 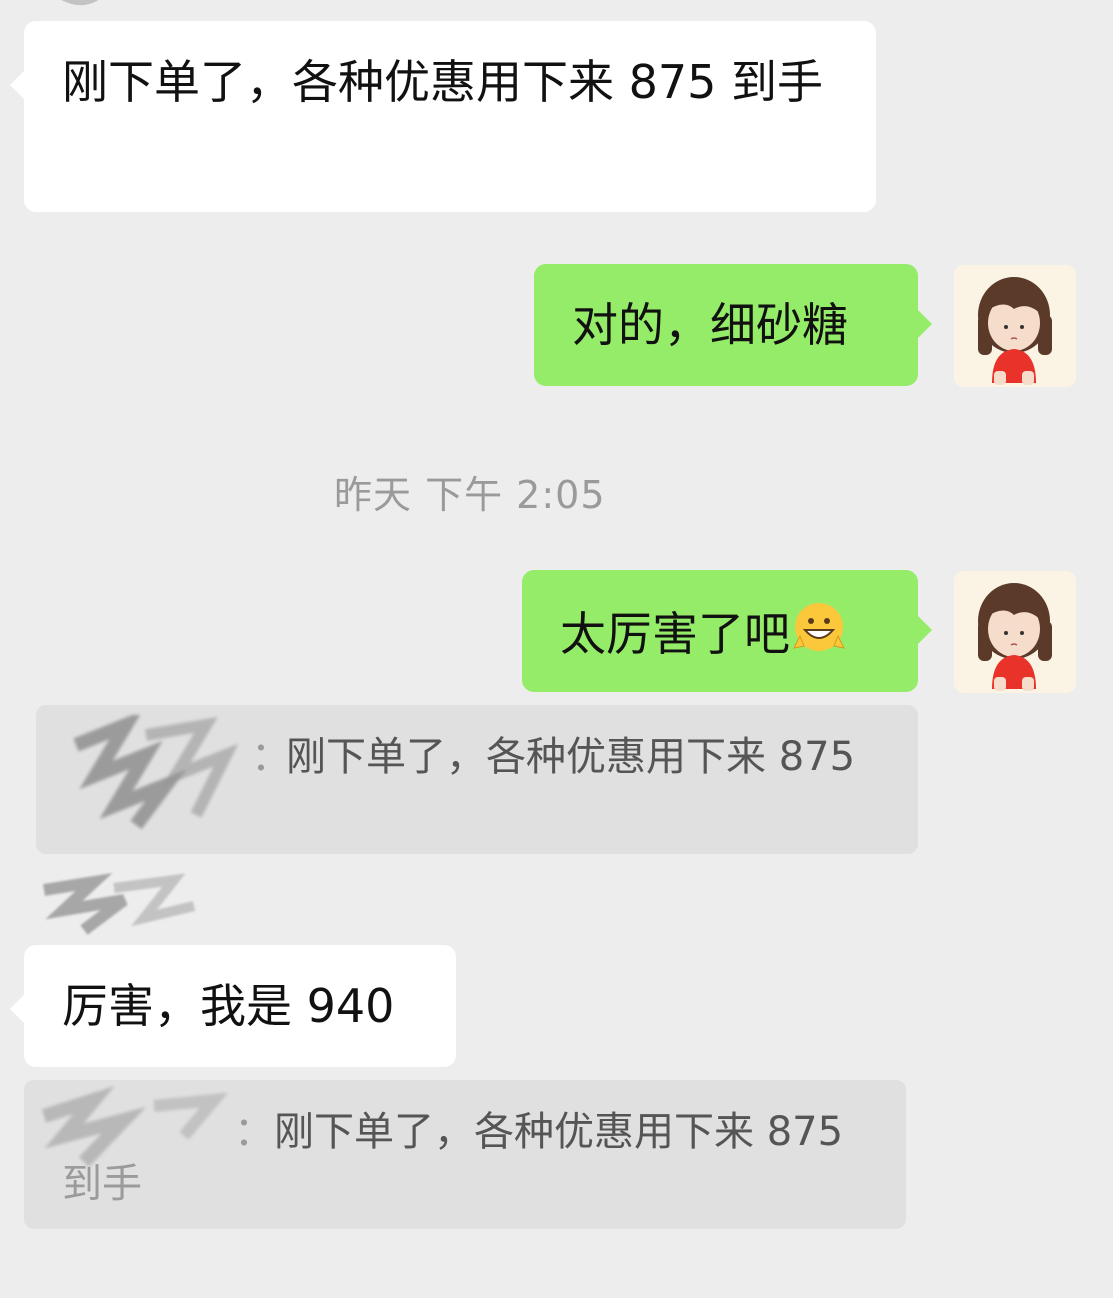 What do you see at coordinates (443, 116) in the screenshot?
I see `message-bubble-incoming: 刚下单了，各种优惠用下来 875 到手` at bounding box center [443, 116].